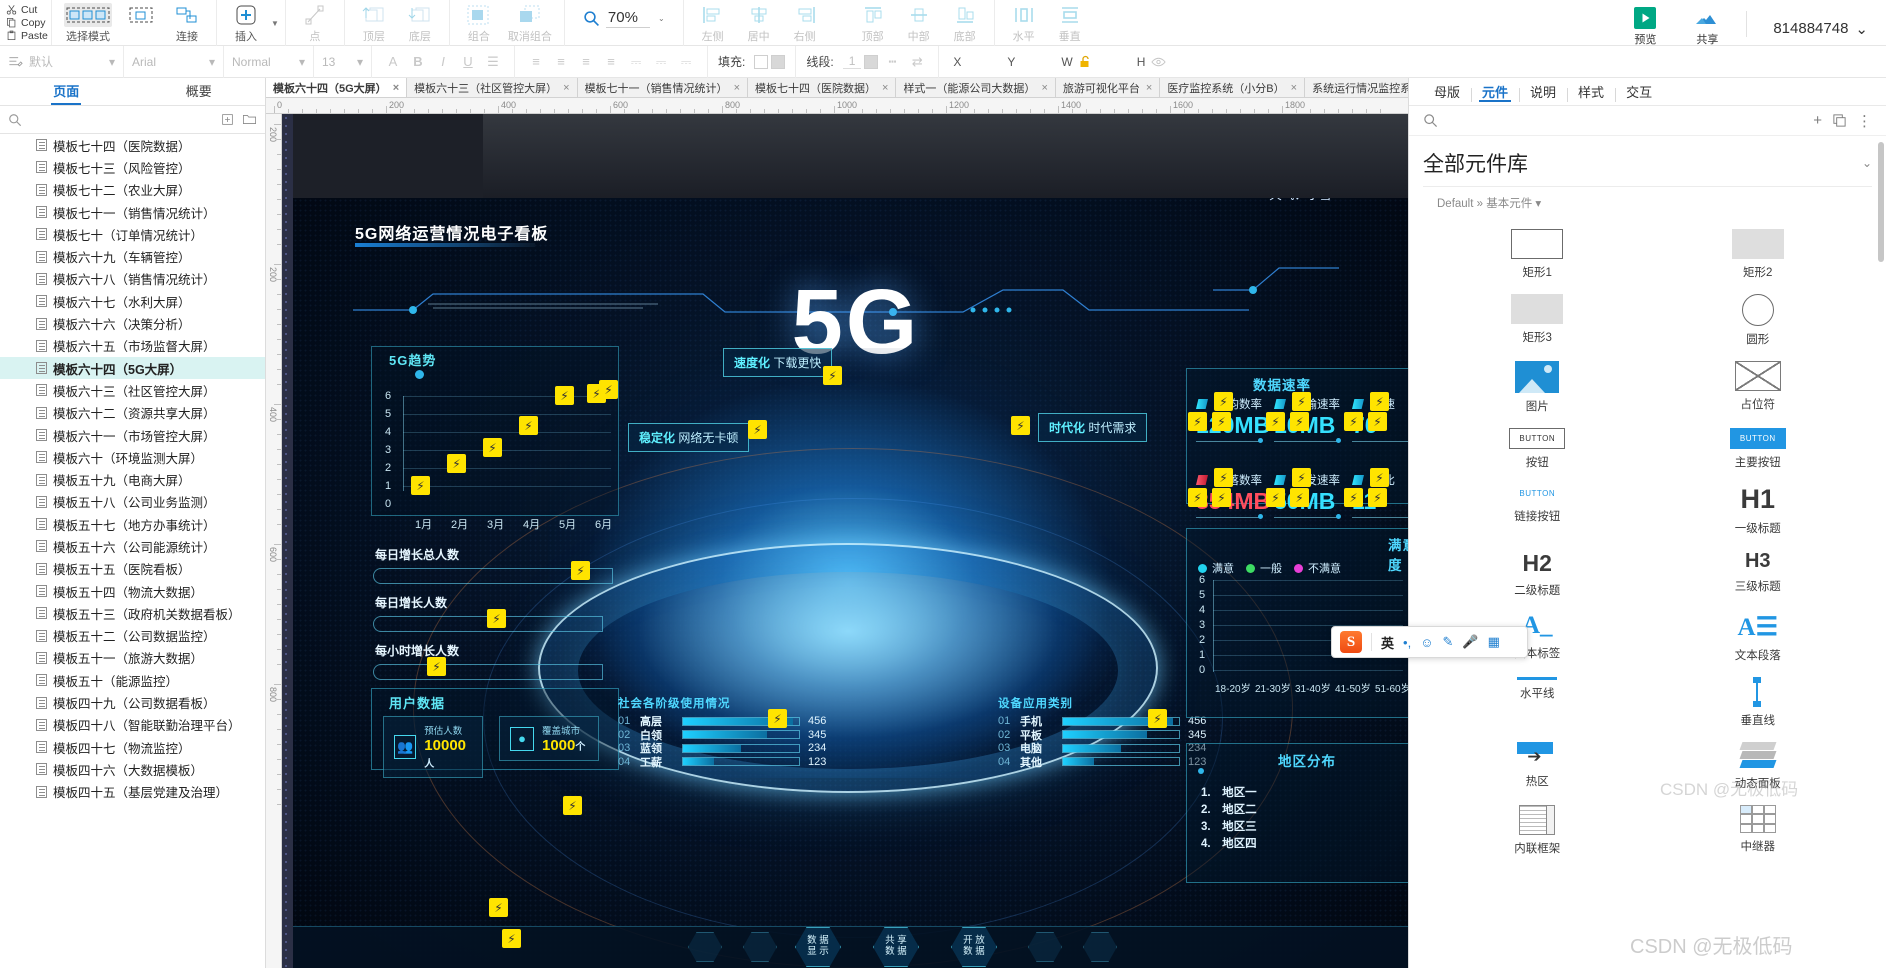 The width and height of the screenshot is (1886, 968). I want to click on canvas-tab: 医疗监控系统（小分В） ×, so click(1233, 87).